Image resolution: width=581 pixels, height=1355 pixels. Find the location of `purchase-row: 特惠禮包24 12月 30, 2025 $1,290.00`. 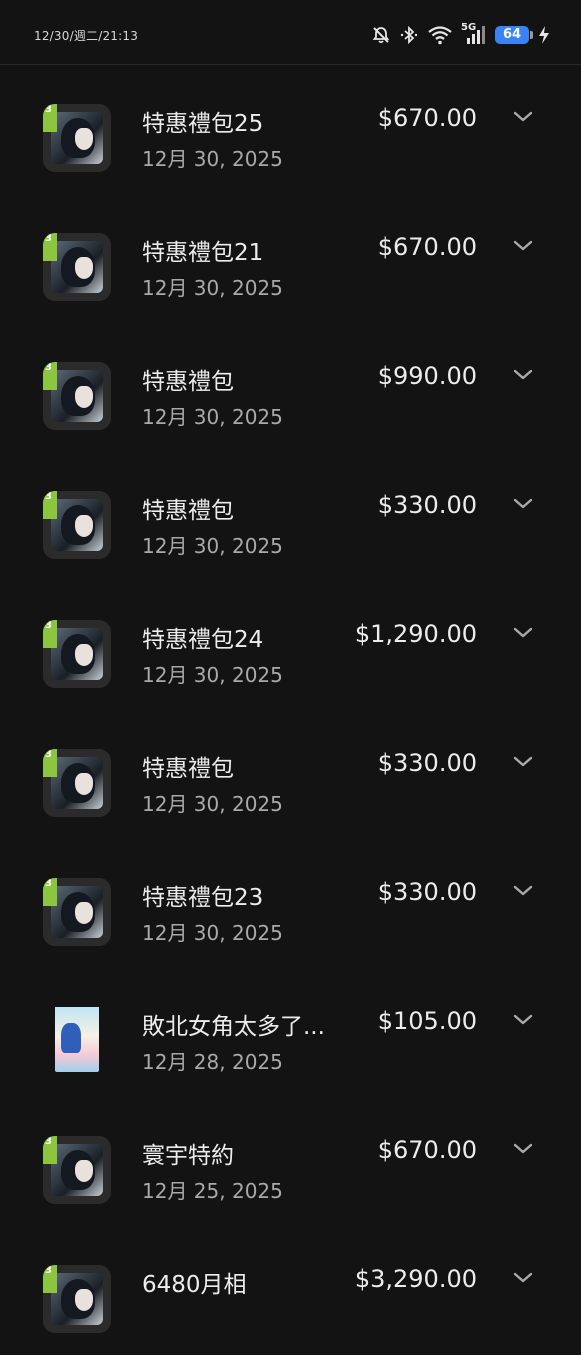

purchase-row: 特惠禮包24 12月 30, 2025 $1,290.00 is located at coordinates (290, 645).